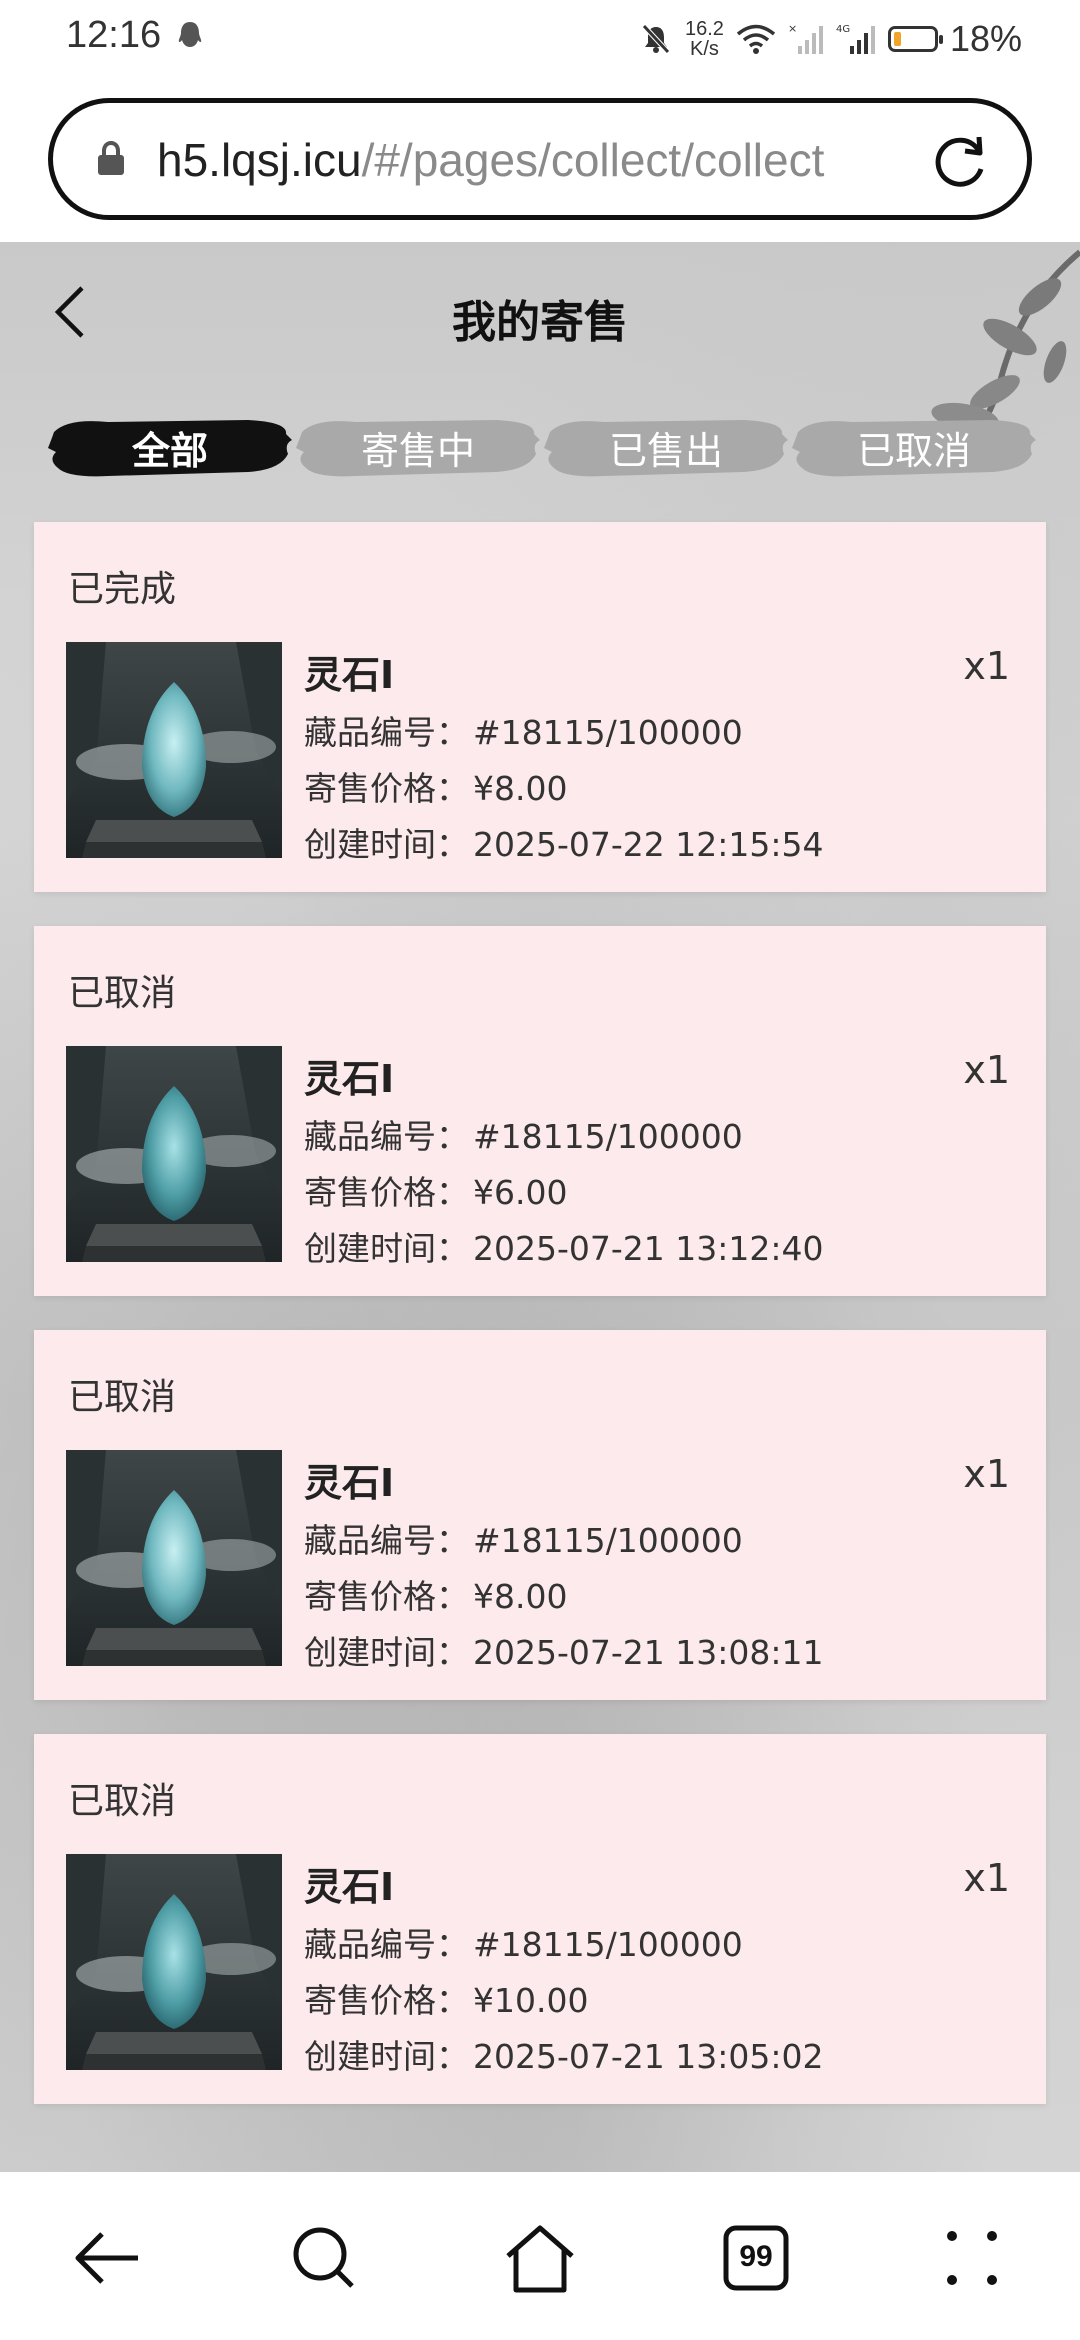 Image resolution: width=1080 pixels, height=2340 pixels. I want to click on network-speed: 16.2 K/s, so click(704, 39).